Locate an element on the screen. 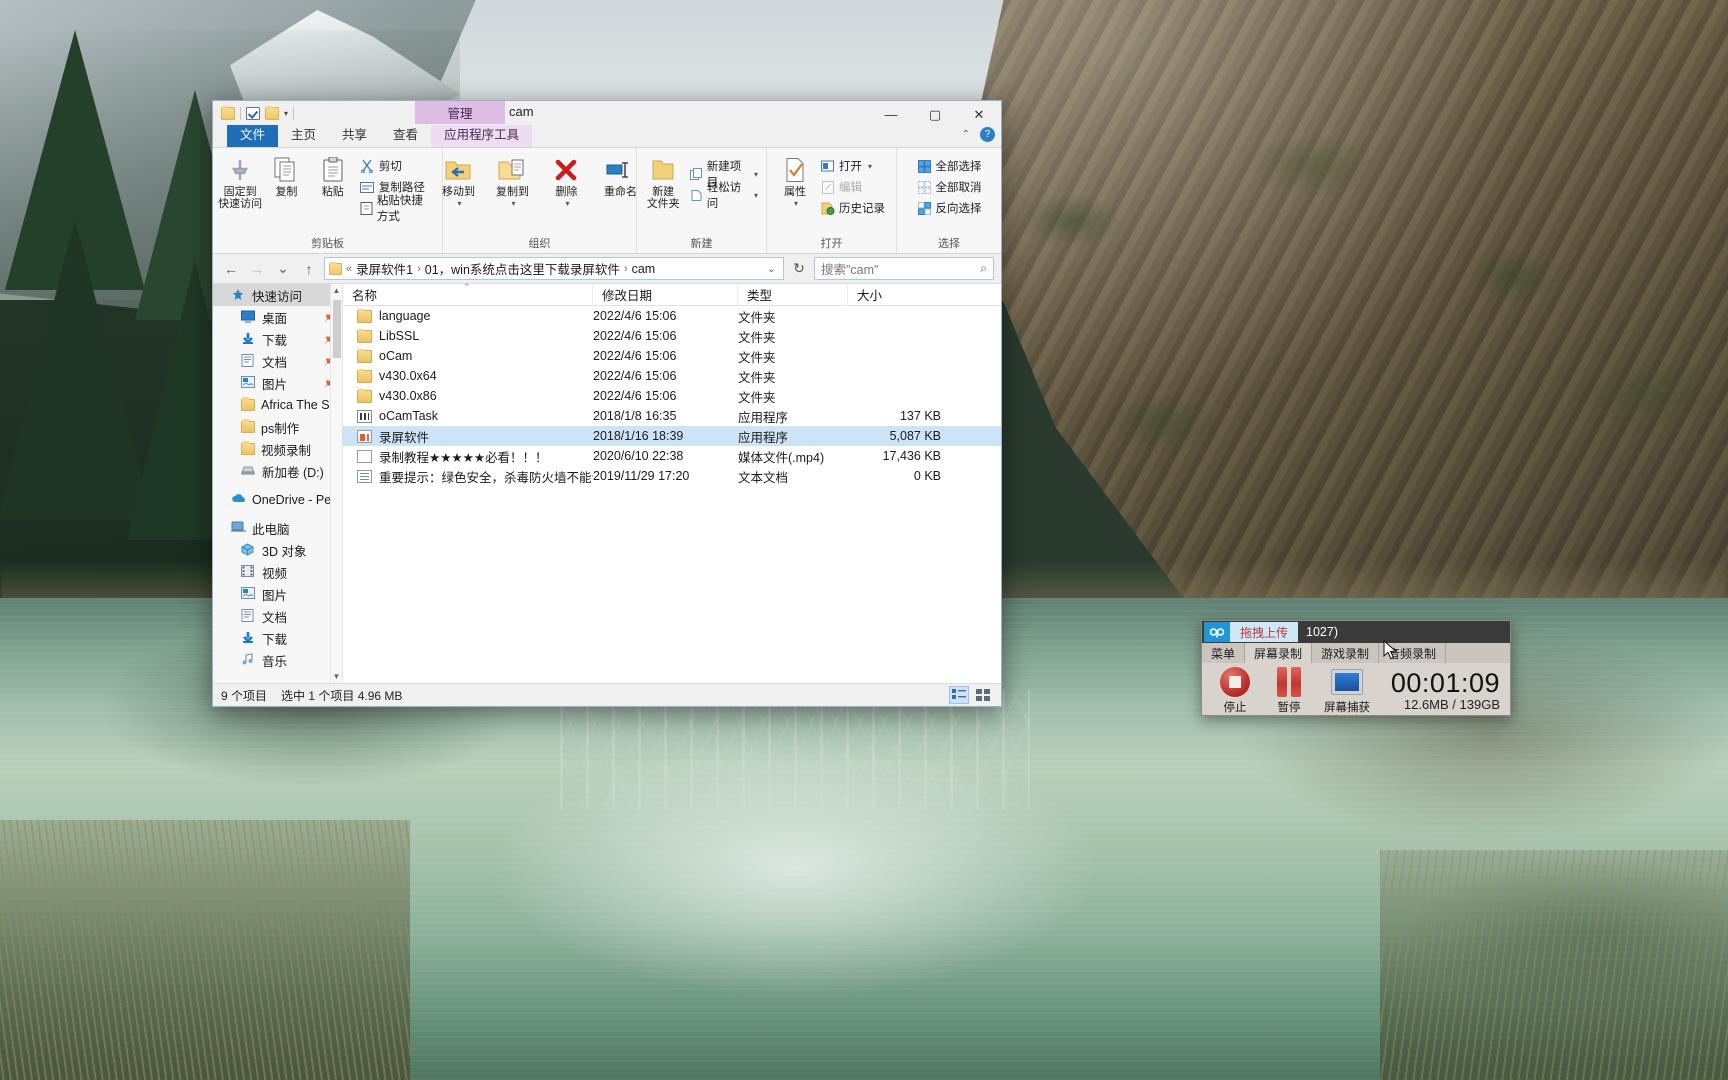 The width and height of the screenshot is (1728, 1080). sidebar-item-downloads: 下载 📌 is located at coordinates (277, 339).